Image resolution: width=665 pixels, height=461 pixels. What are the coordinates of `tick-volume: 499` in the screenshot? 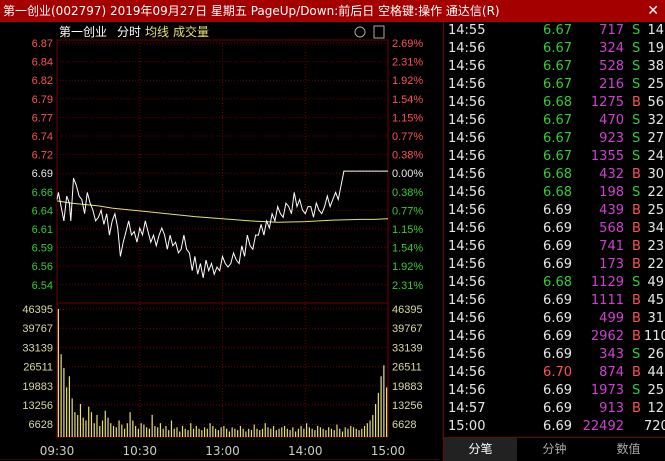 It's located at (611, 318).